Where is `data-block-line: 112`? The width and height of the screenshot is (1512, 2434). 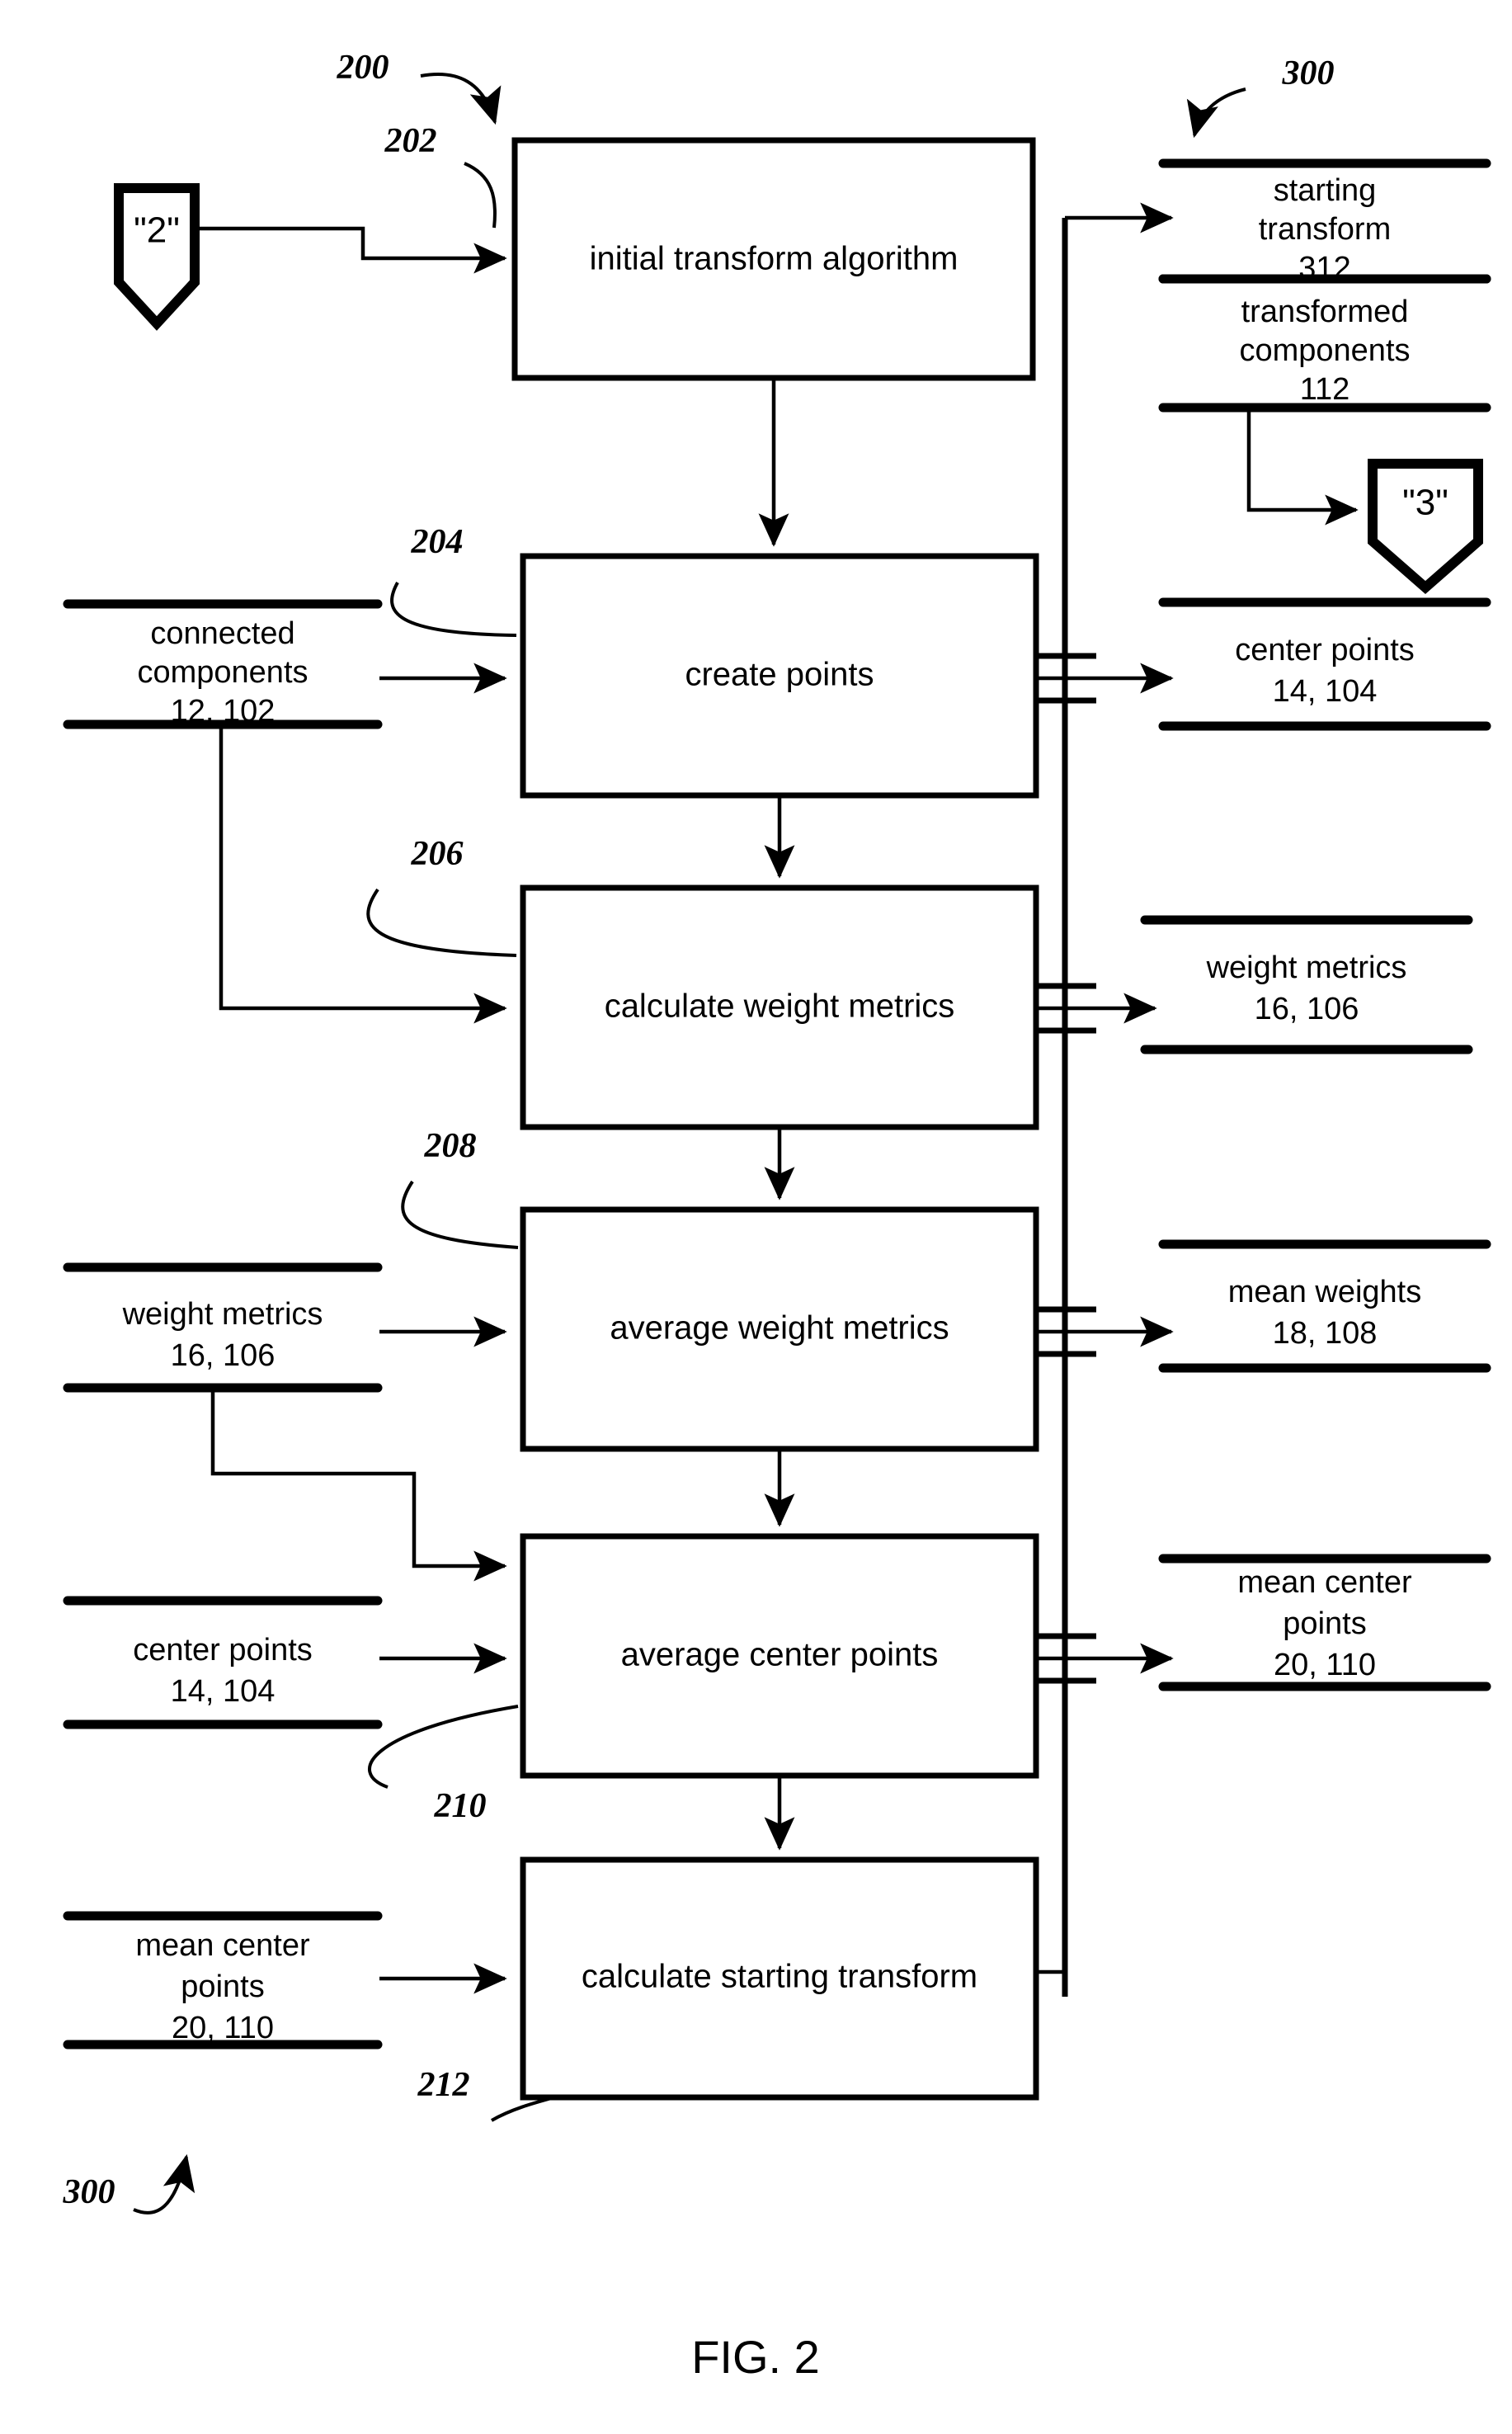
data-block-line: 112 is located at coordinates (1325, 389).